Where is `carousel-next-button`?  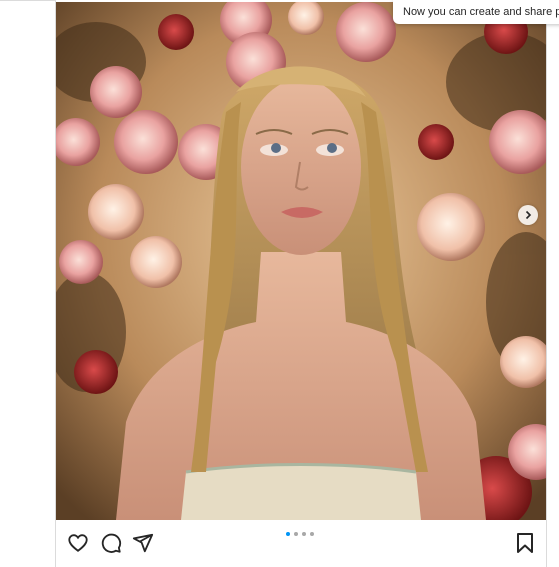
carousel-next-button is located at coordinates (528, 215).